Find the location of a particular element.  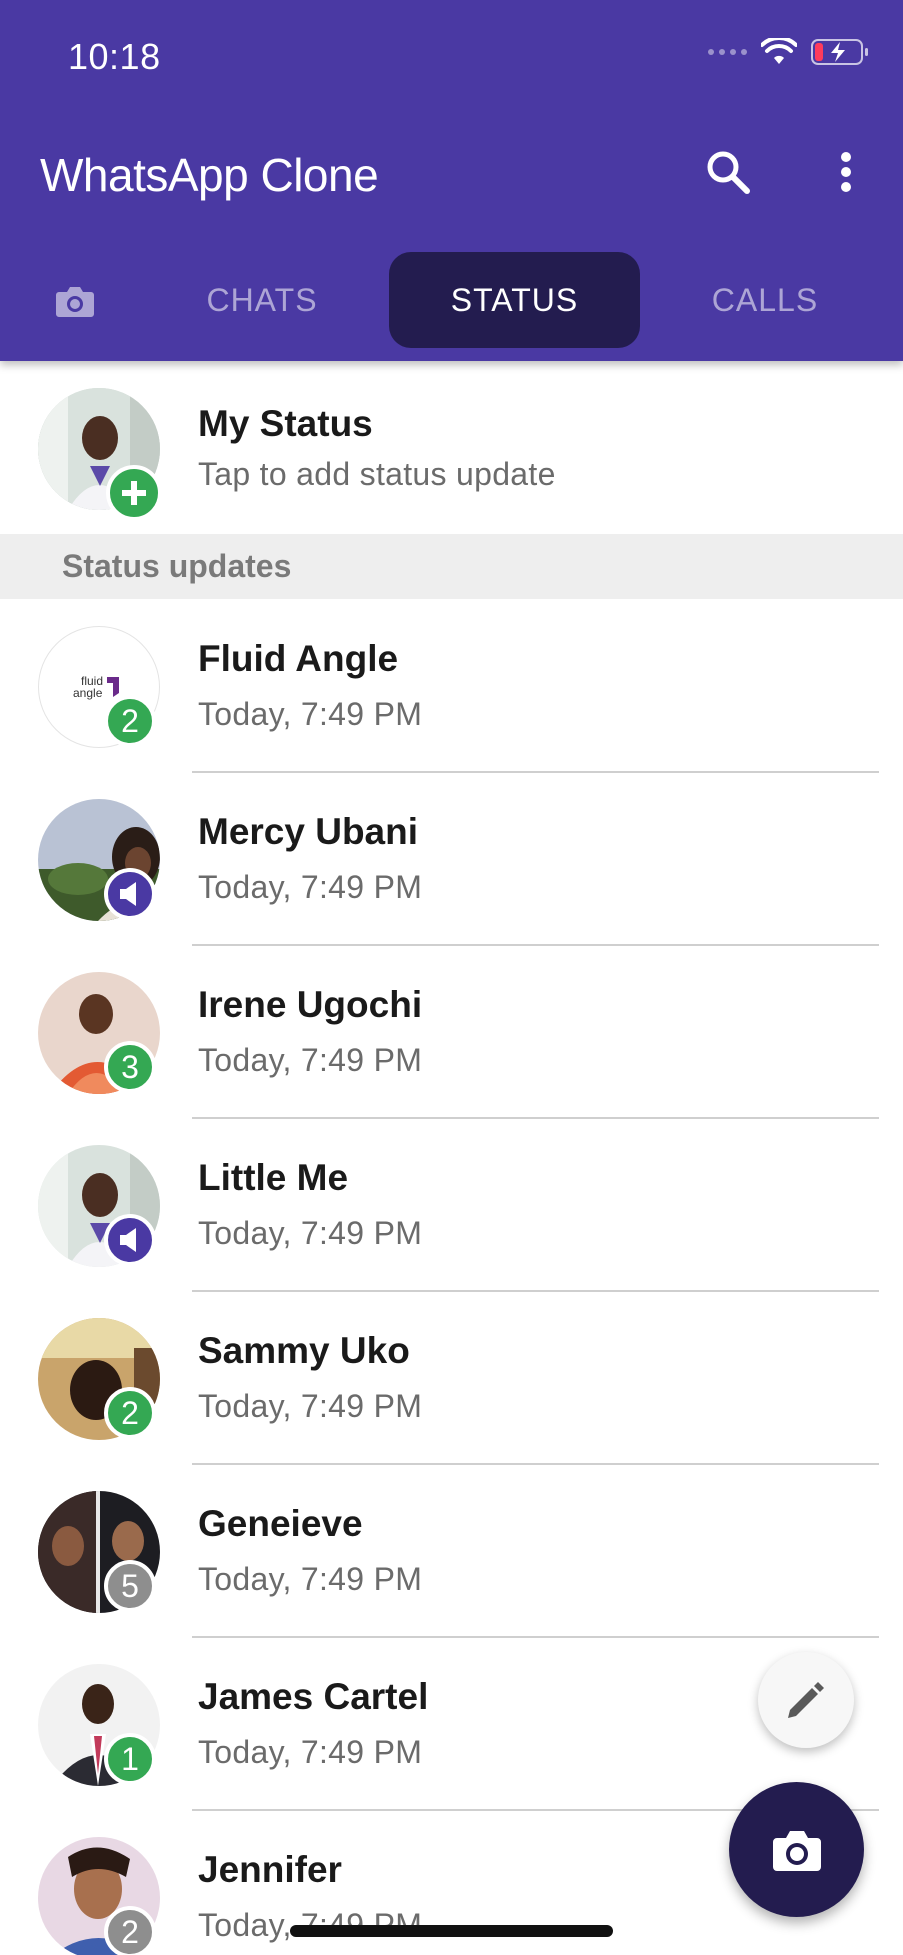

search-button is located at coordinates (728, 172).